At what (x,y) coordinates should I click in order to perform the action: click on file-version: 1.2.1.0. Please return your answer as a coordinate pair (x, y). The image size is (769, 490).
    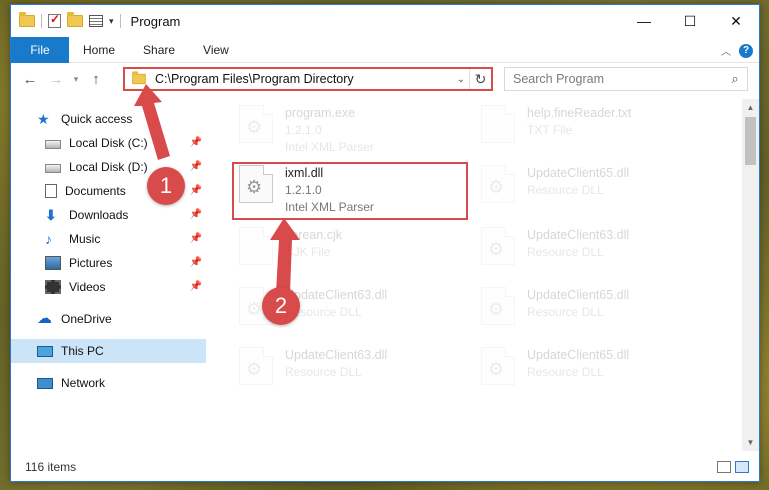
    Looking at the image, I should click on (303, 130).